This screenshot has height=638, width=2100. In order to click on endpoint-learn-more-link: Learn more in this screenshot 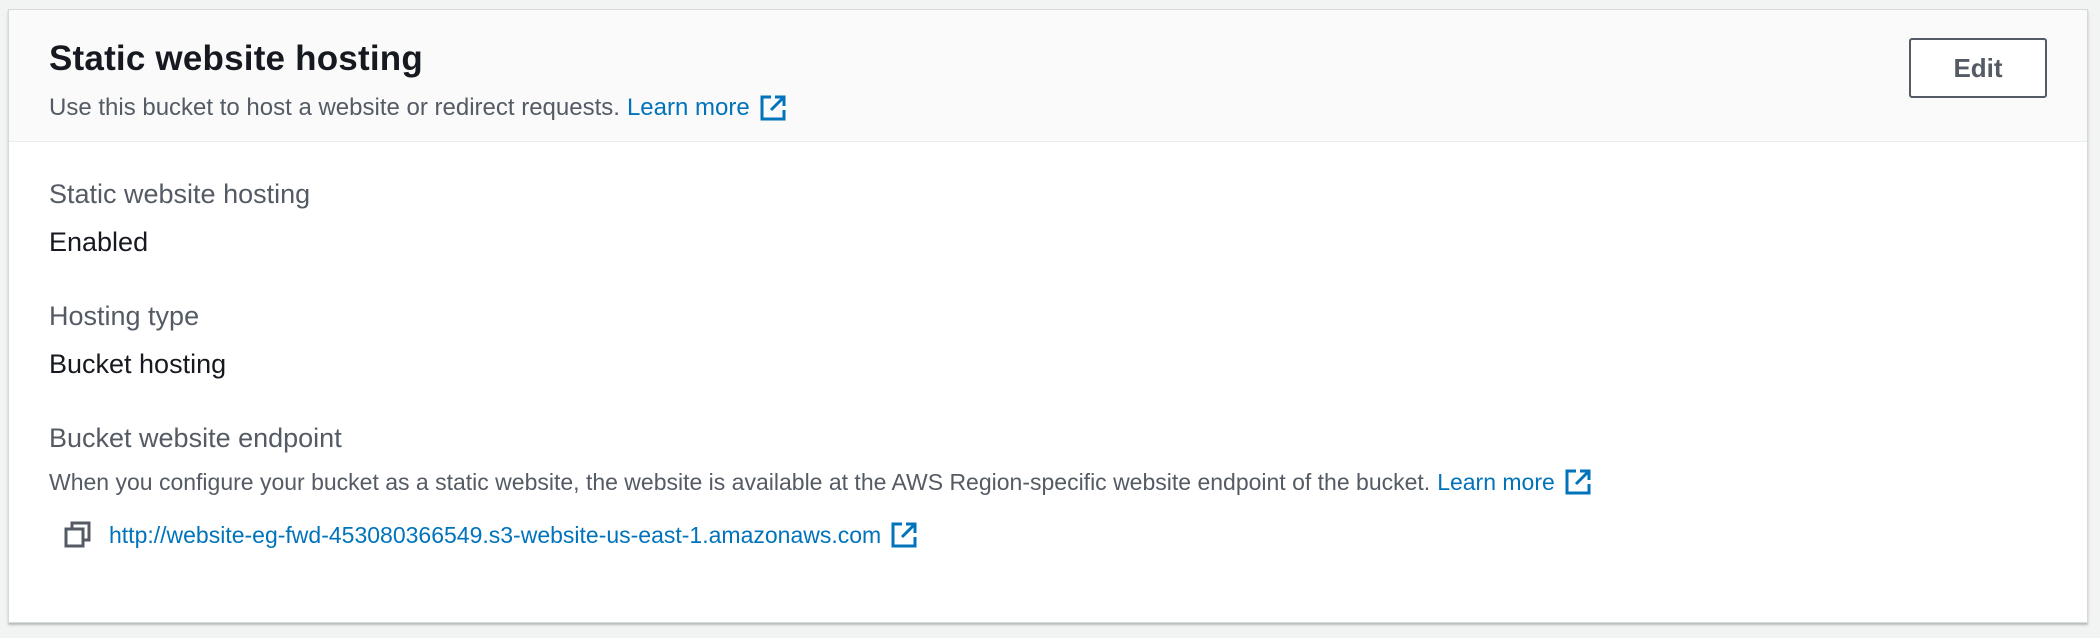, I will do `click(1515, 482)`.